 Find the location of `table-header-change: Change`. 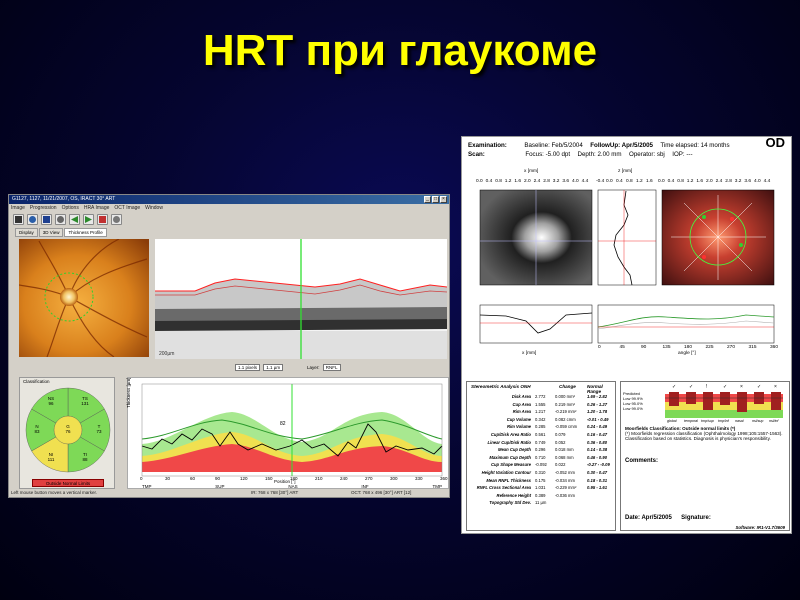

table-header-change: Change is located at coordinates (567, 386).